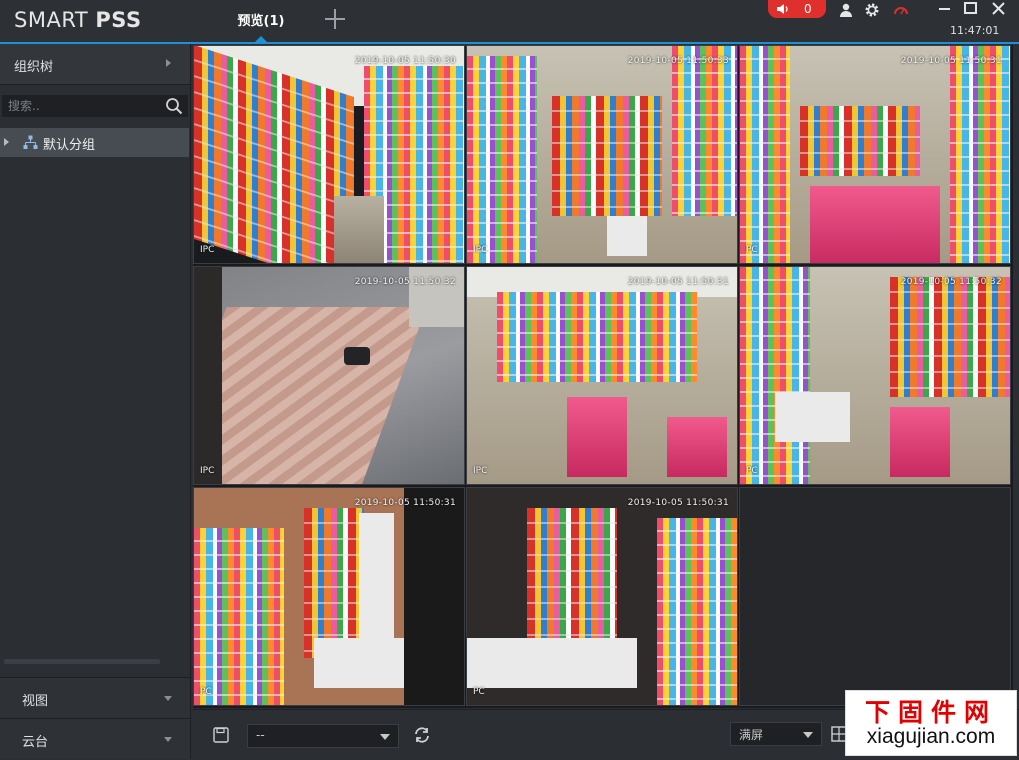 Image resolution: width=1019 pixels, height=760 pixels. What do you see at coordinates (329, 154) in the screenshot?
I see `video-cell: 2019-10-05 11:50:30 IPC` at bounding box center [329, 154].